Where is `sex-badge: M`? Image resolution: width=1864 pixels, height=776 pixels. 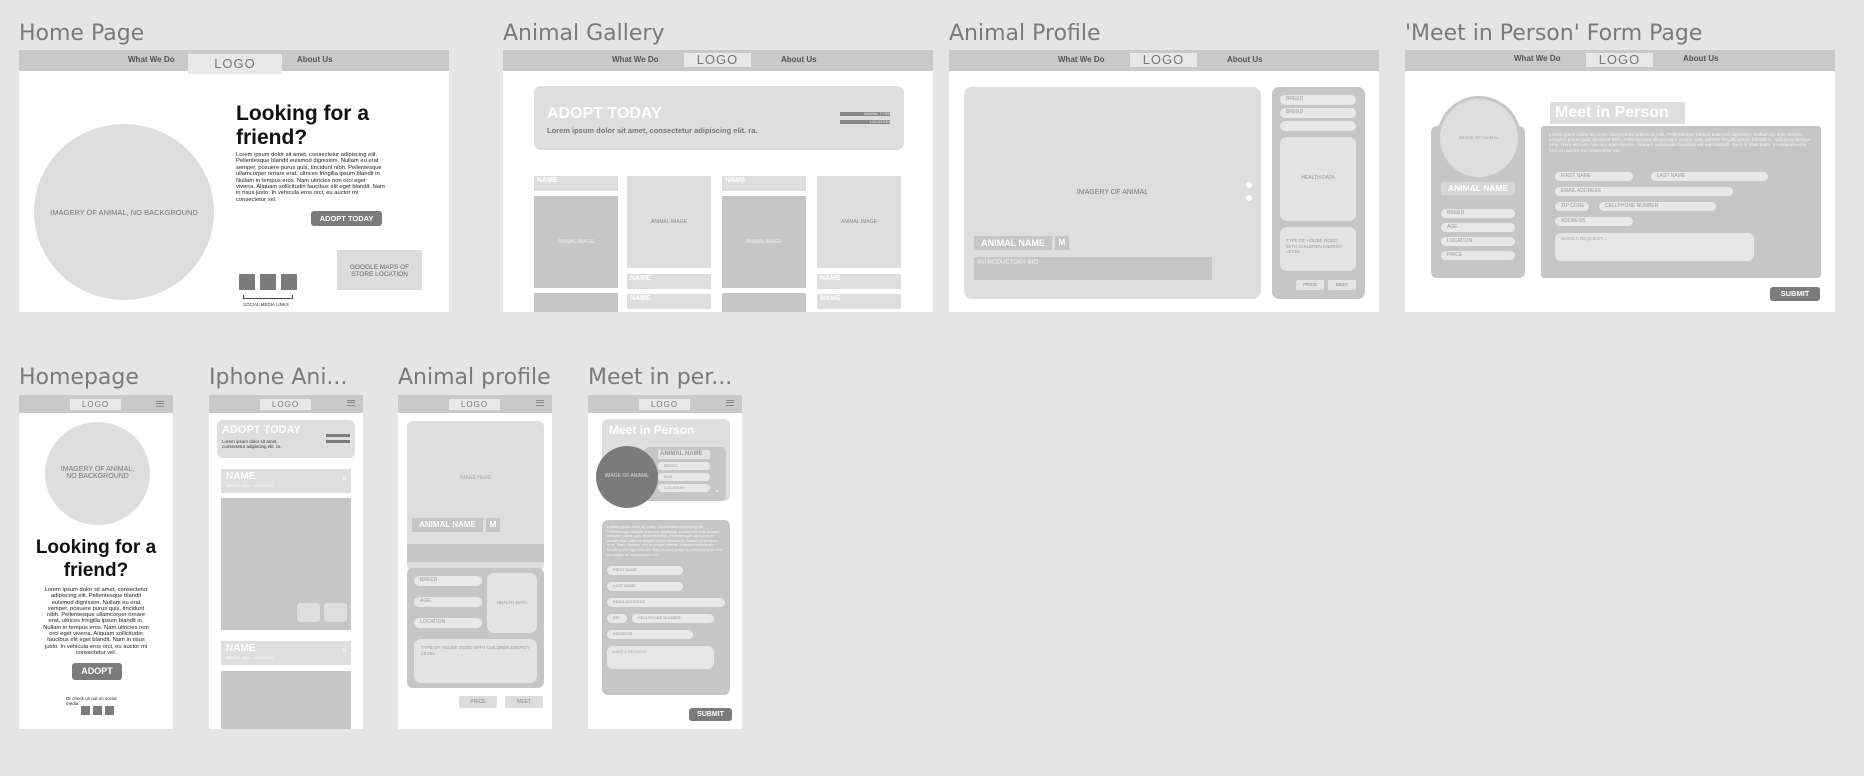
sex-badge: M is located at coordinates (493, 525).